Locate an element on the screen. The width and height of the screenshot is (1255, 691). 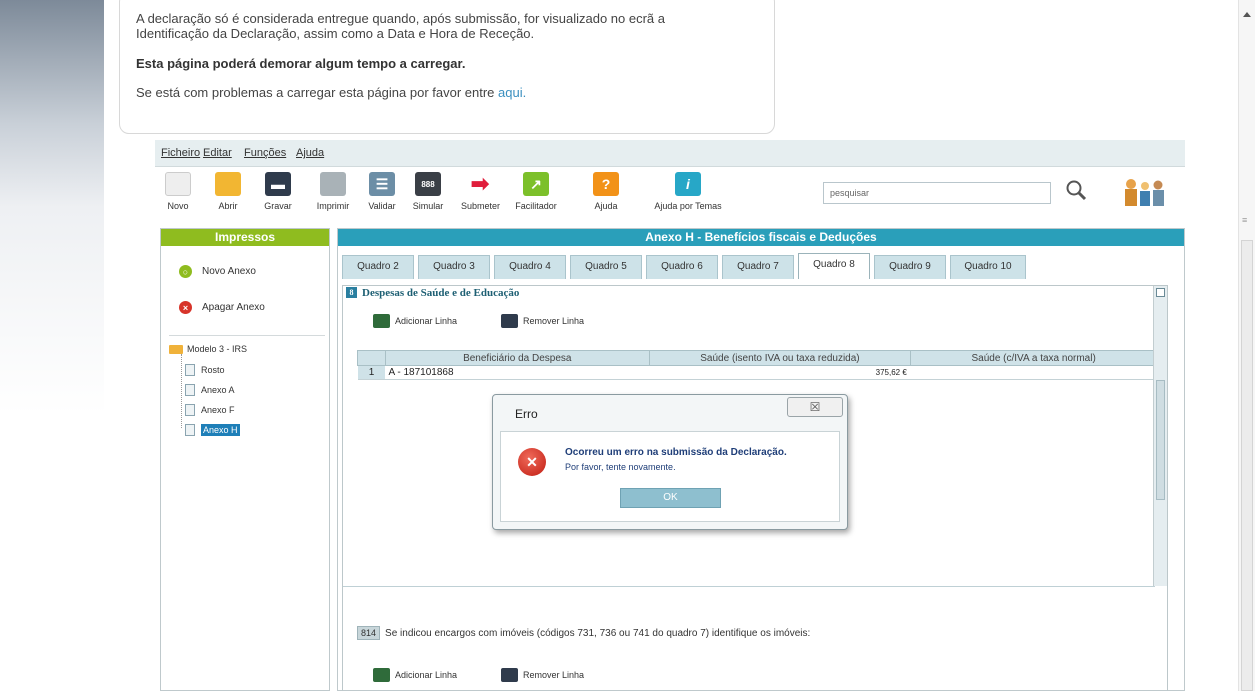
question-badge: 814 is located at coordinates (369, 633).